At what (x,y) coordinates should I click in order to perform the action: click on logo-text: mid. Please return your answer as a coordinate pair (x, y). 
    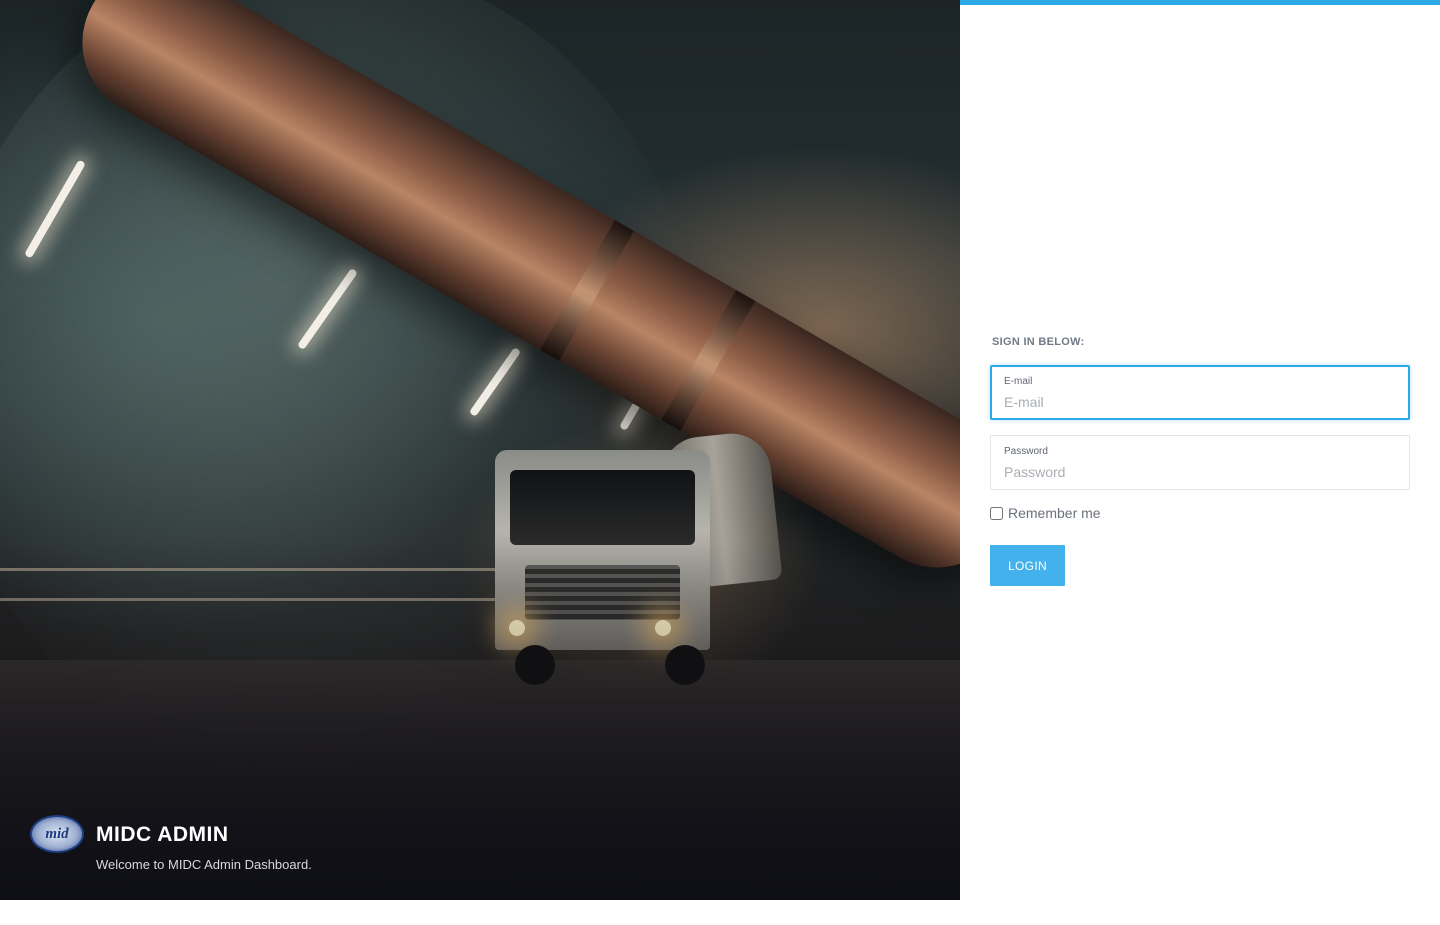
    Looking at the image, I should click on (57, 833).